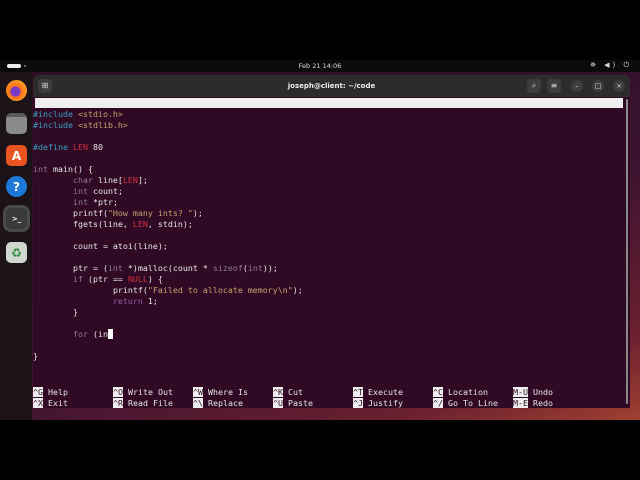 This screenshot has height=480, width=640. I want to click on code-token: #define, so click(53, 147).